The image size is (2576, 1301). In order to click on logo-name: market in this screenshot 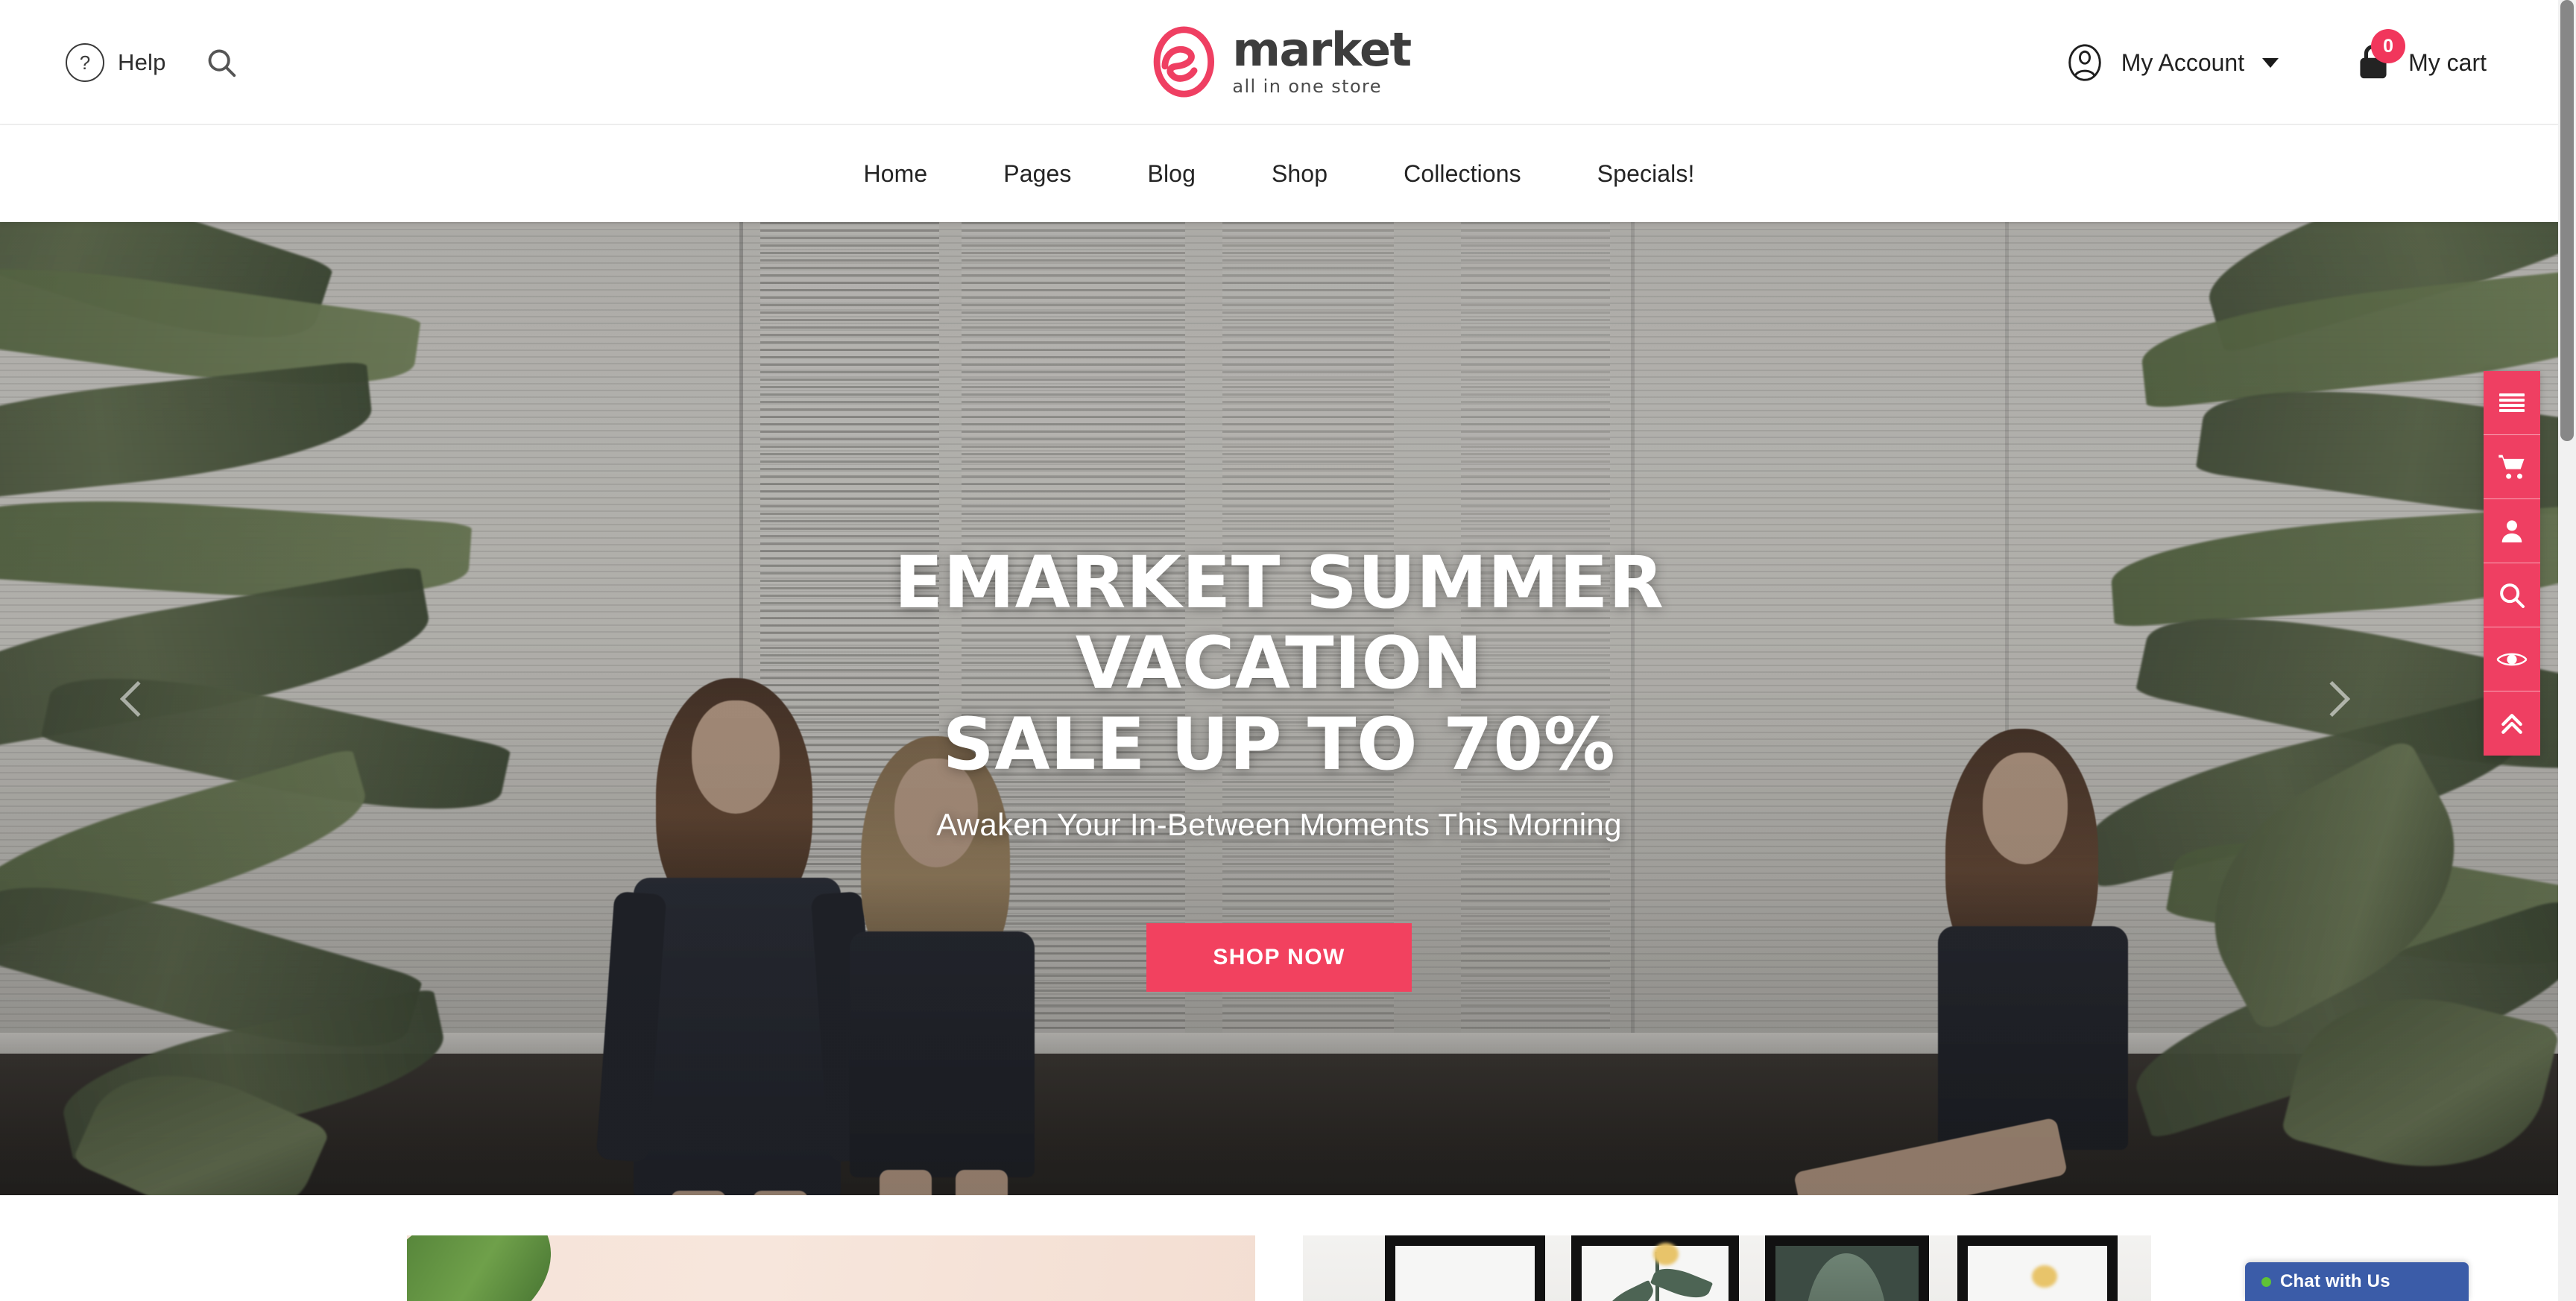, I will do `click(1322, 49)`.